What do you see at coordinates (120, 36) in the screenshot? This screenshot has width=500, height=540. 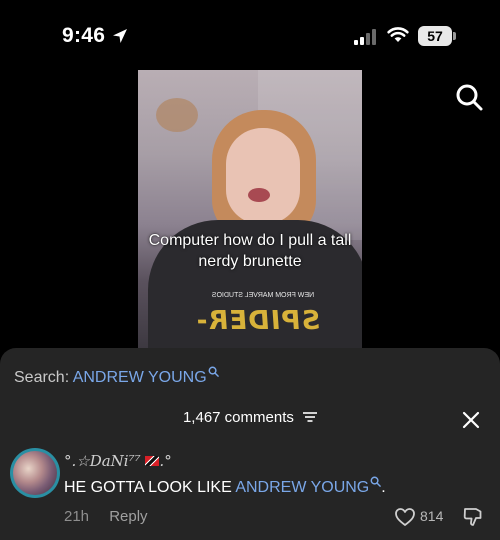 I see `location-arrow-icon` at bounding box center [120, 36].